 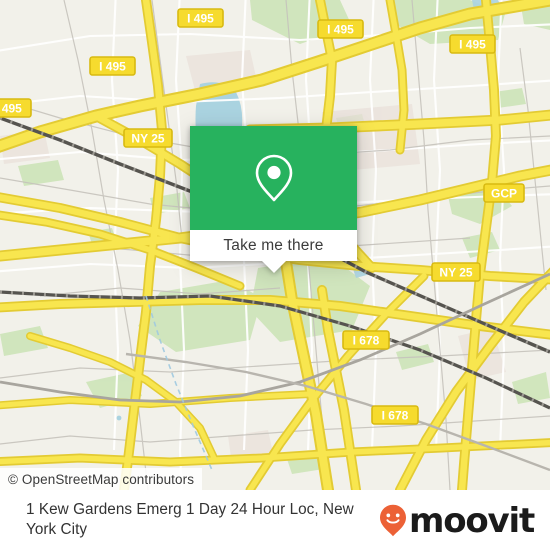 I want to click on location-pin-icon, so click(x=273, y=178).